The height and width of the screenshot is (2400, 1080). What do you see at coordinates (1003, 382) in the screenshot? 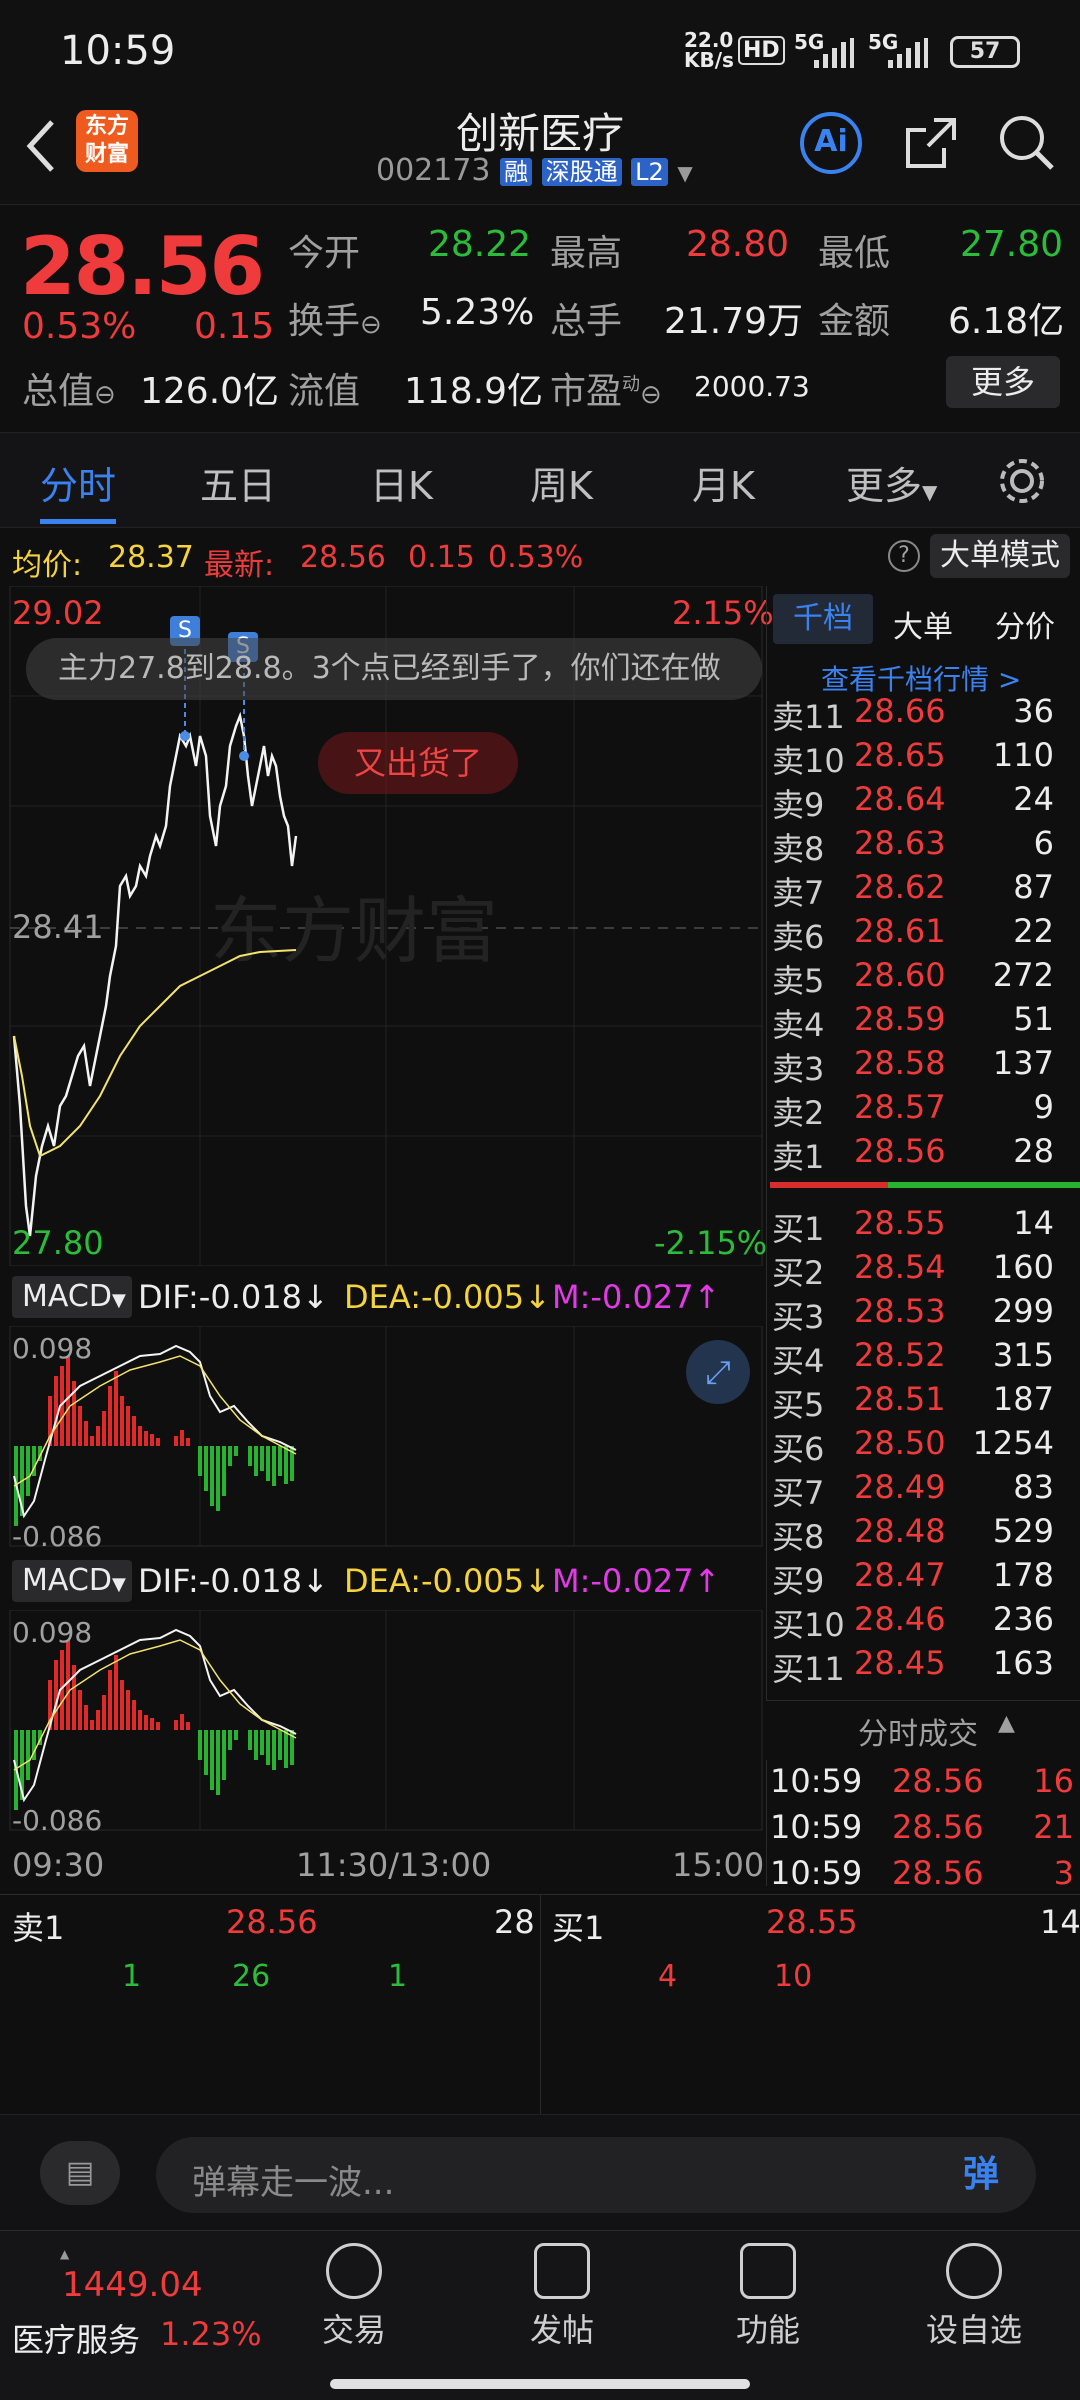
I see `more-button: 更多` at bounding box center [1003, 382].